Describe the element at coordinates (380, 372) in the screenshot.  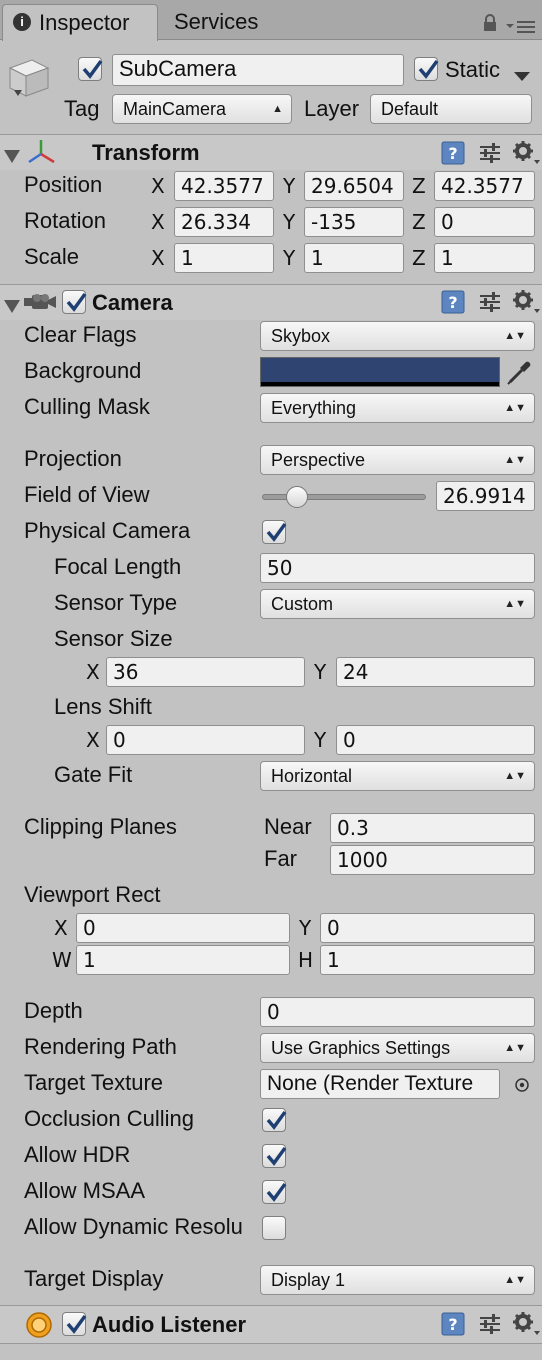
I see `background-color-swatch` at that location.